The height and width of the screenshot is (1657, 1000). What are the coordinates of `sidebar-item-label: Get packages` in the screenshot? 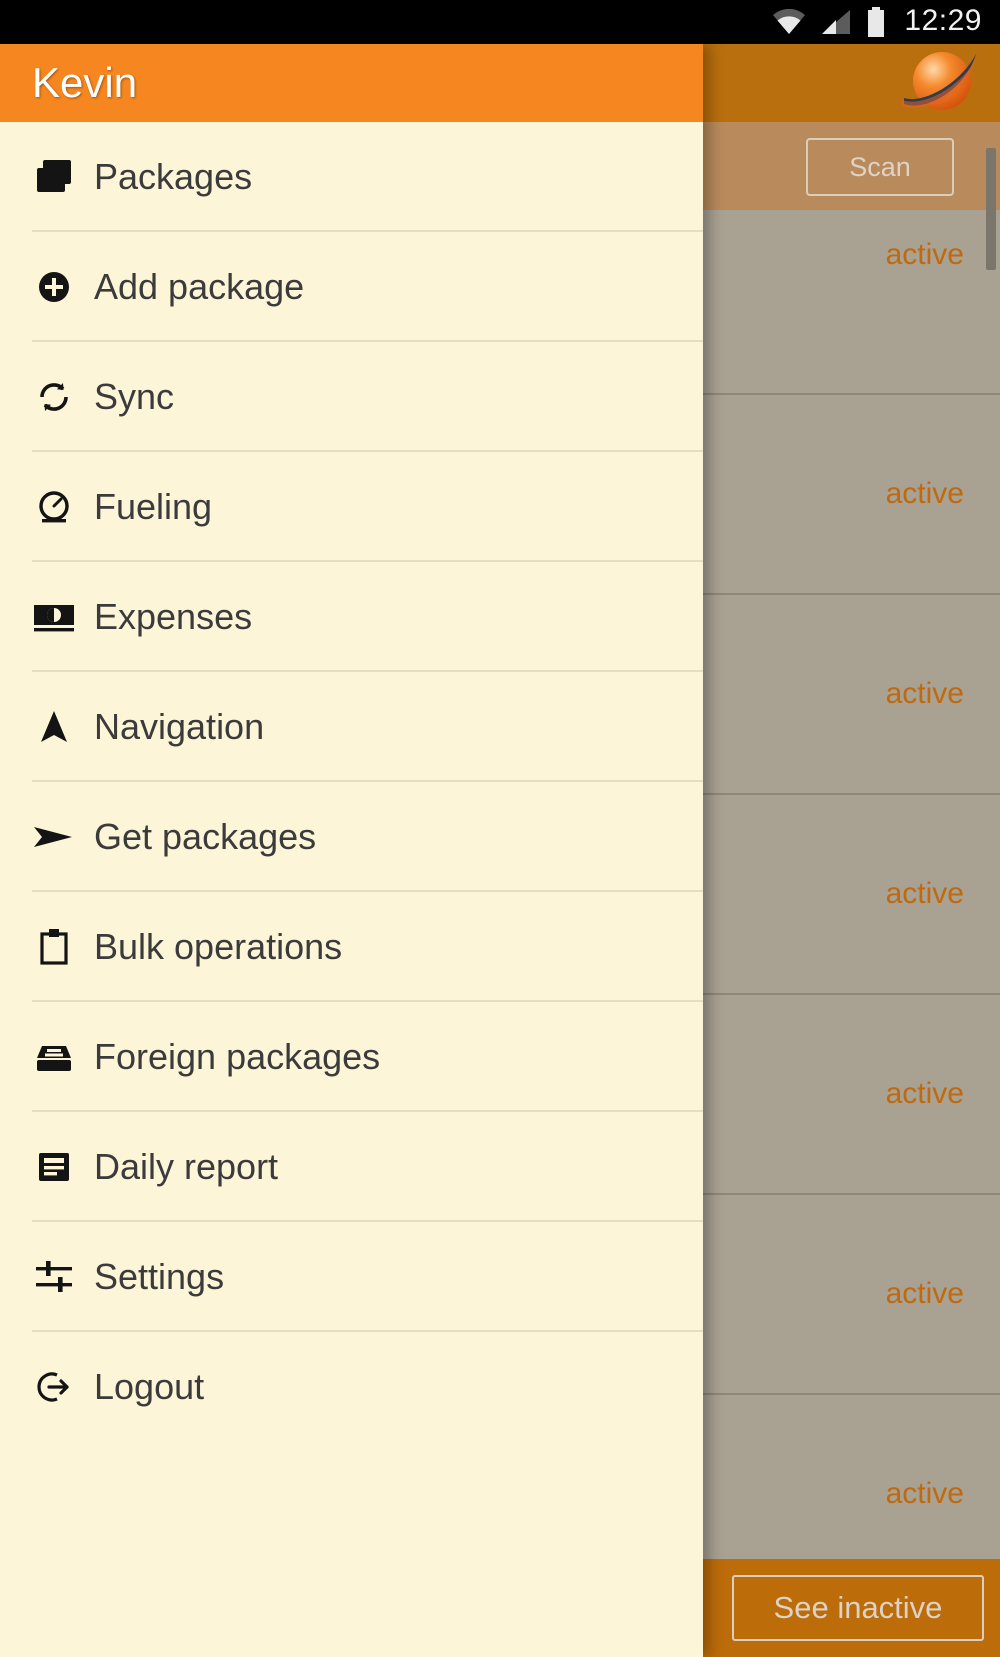 It's located at (205, 836).